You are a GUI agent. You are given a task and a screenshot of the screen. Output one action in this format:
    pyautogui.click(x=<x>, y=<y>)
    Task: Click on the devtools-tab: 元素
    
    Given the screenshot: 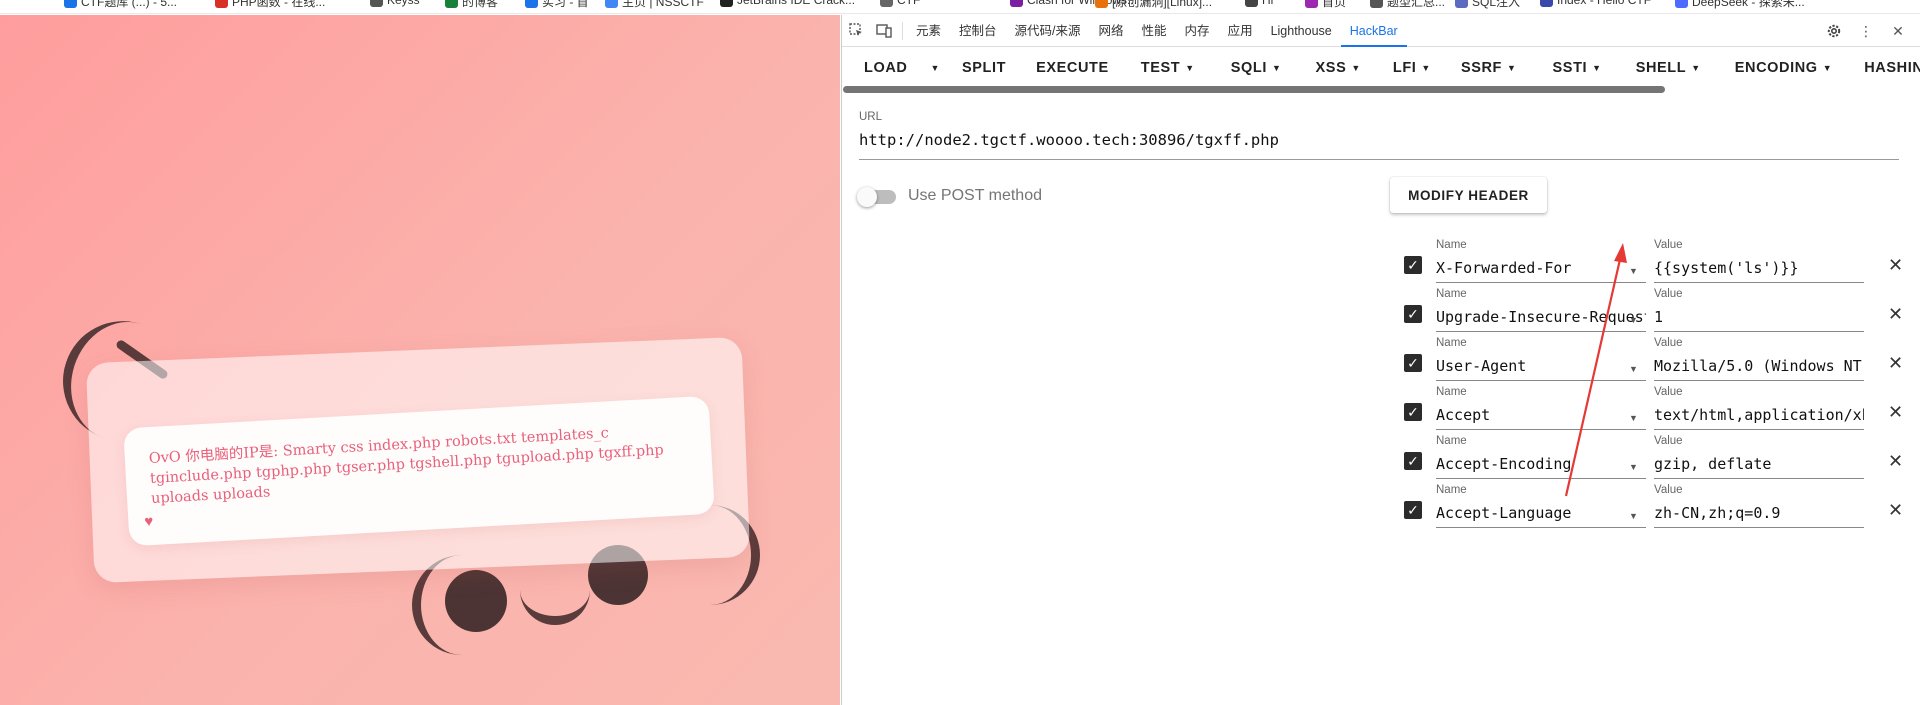 What is the action you would take?
    pyautogui.click(x=928, y=31)
    